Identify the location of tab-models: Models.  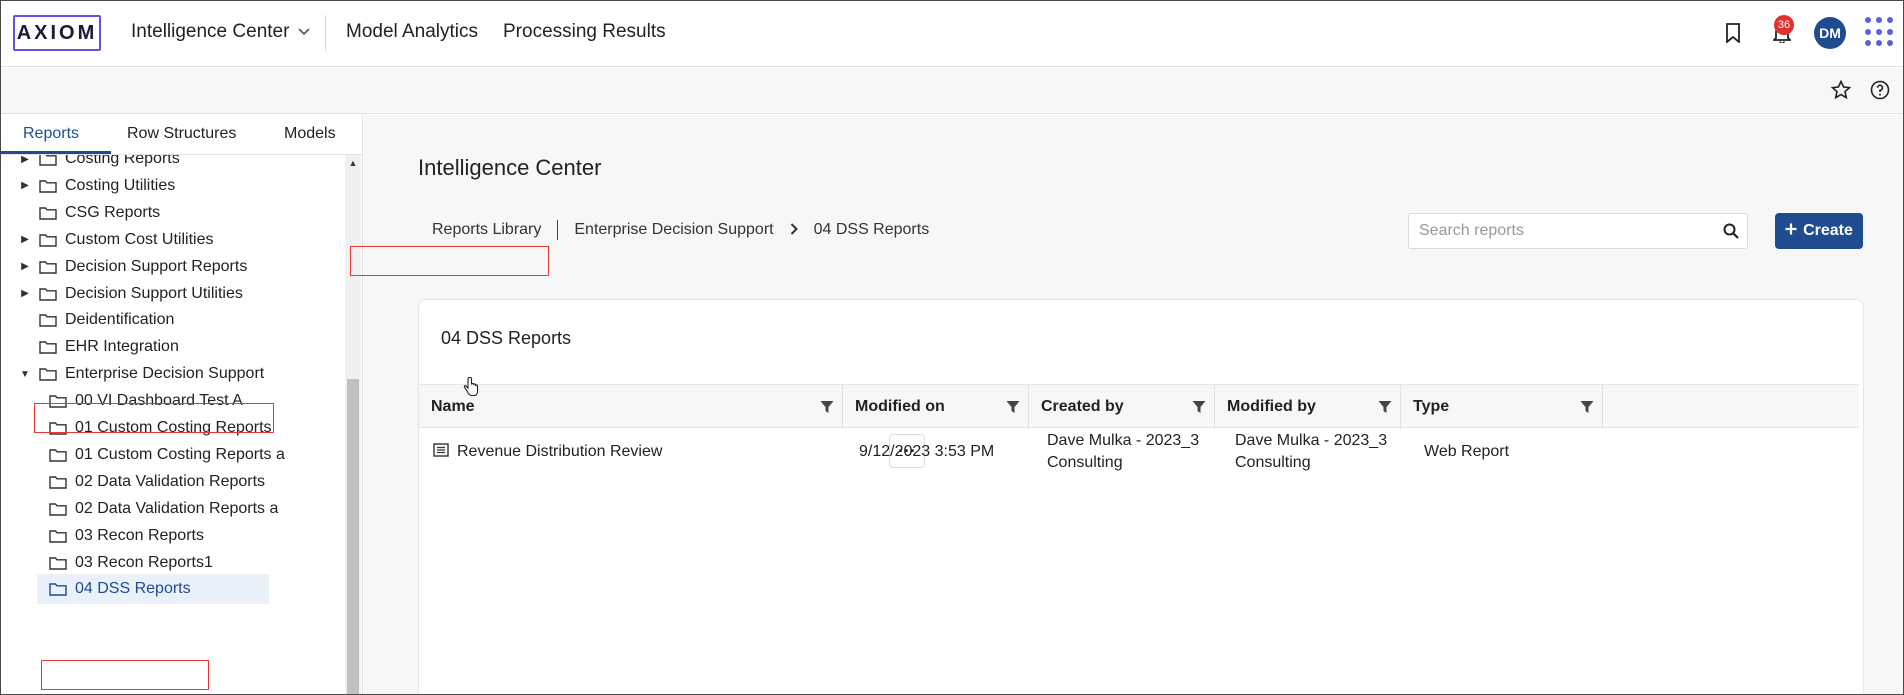
(310, 134).